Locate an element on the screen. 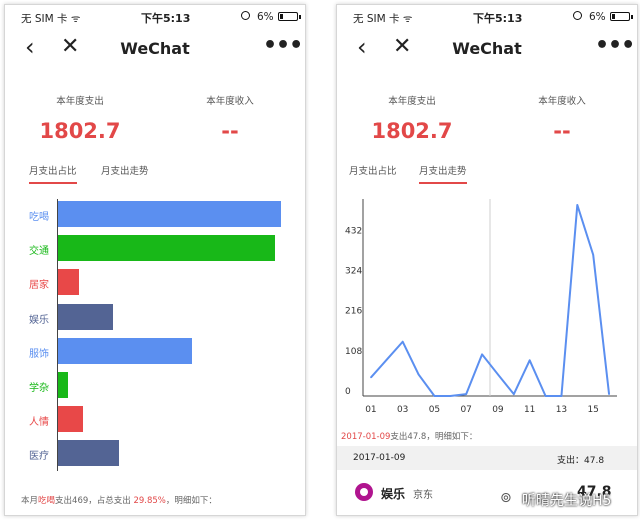  battery-icon is located at coordinates (620, 16).